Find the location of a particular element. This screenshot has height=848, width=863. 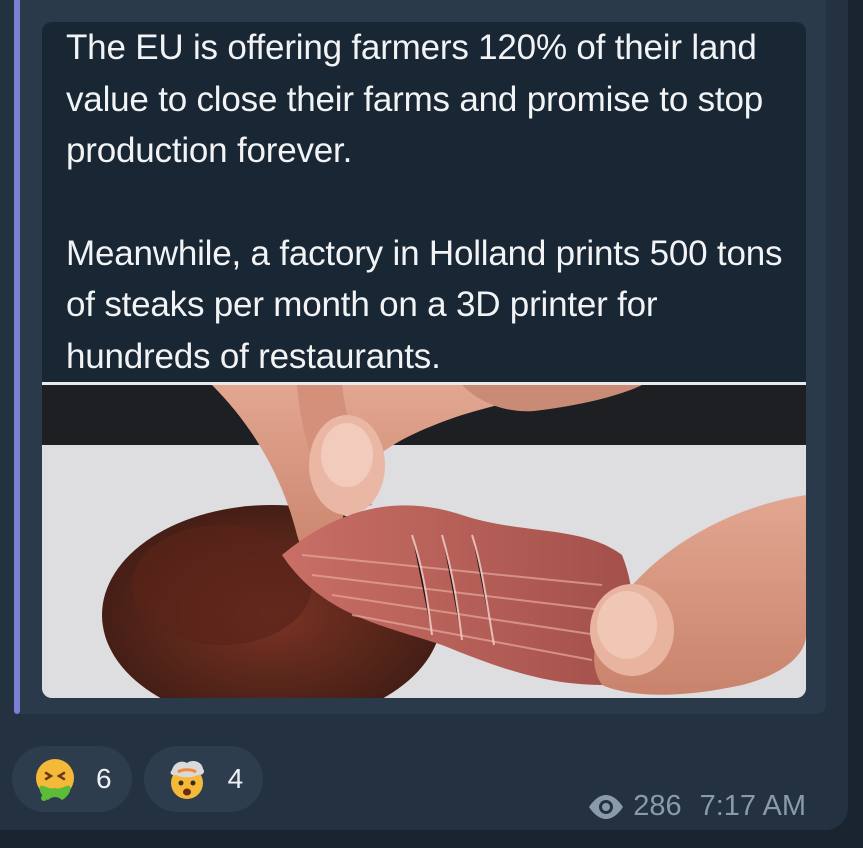

reaction-count: 4 is located at coordinates (235, 778).